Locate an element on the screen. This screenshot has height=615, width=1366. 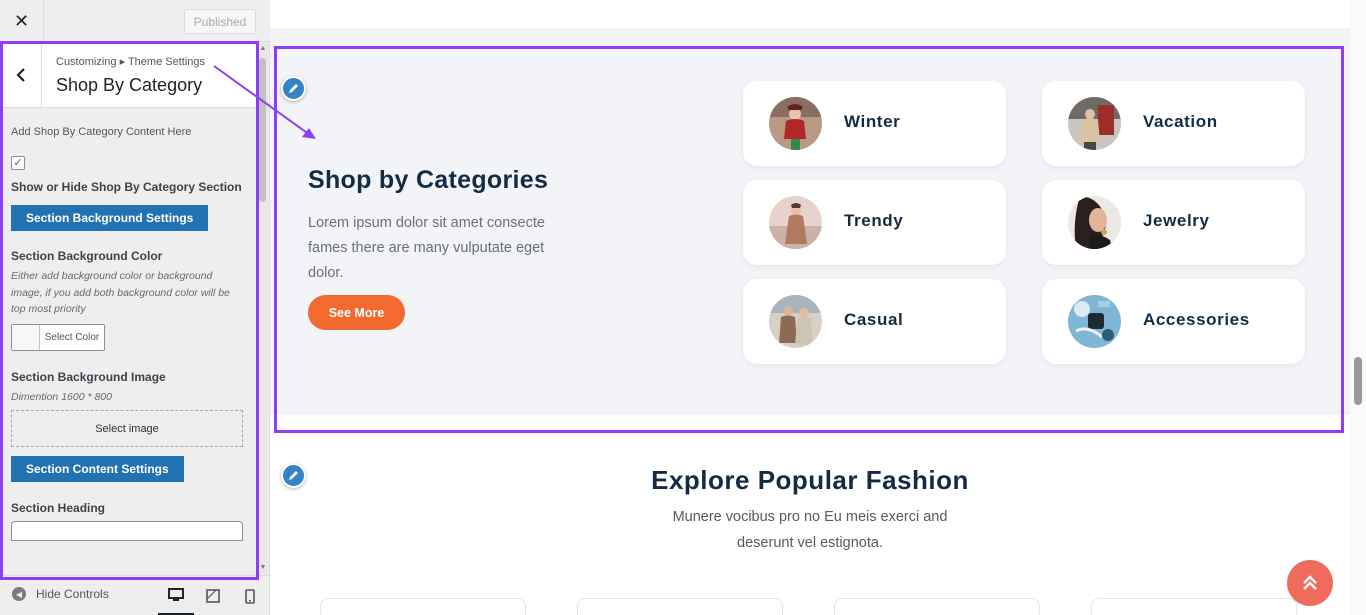
annotation-arrow is located at coordinates (264, 102).